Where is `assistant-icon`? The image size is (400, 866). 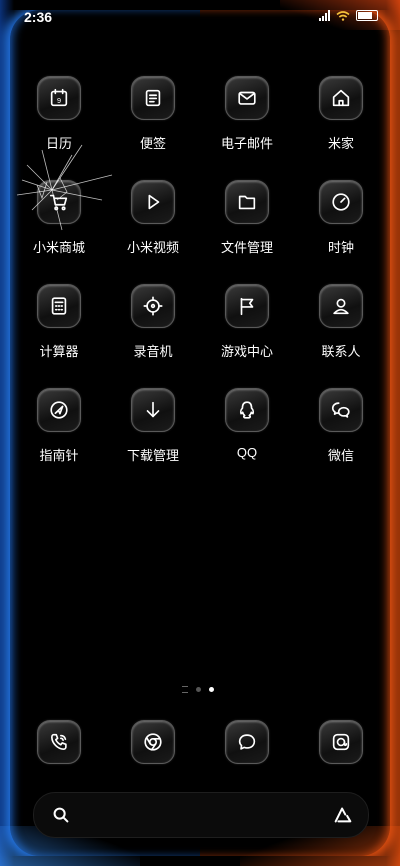 assistant-icon is located at coordinates (343, 815).